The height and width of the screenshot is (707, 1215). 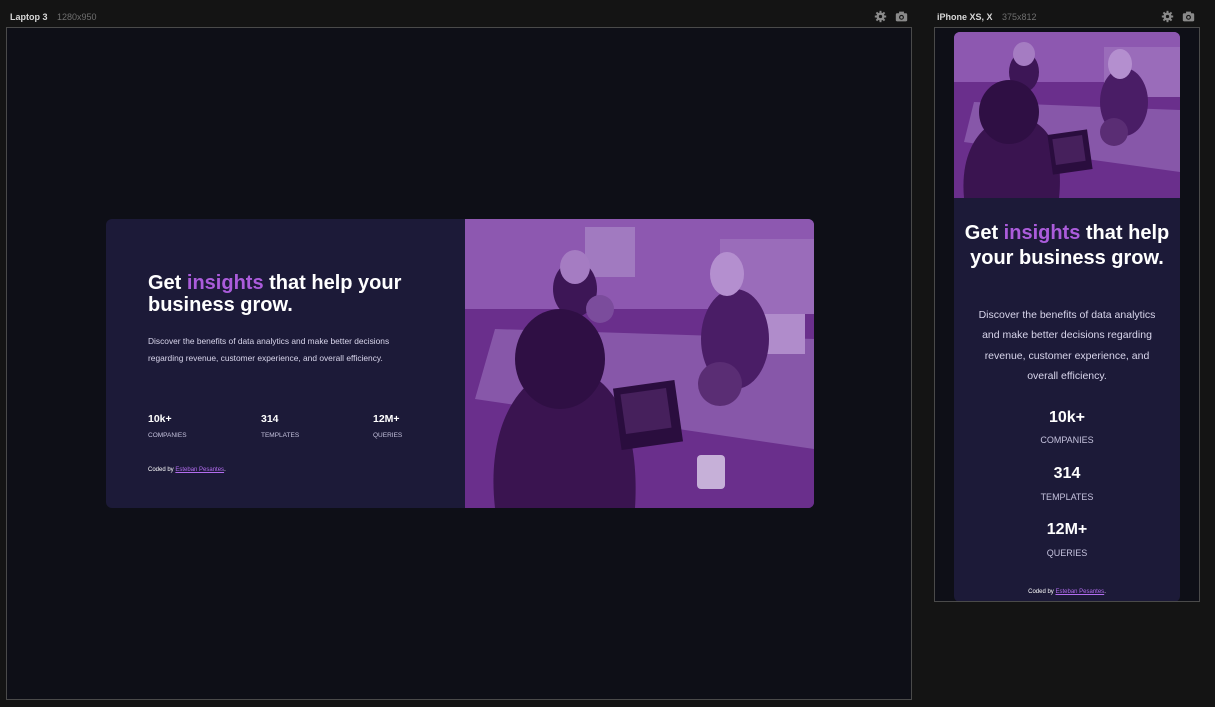 I want to click on laptop-device-size: 1280x950, so click(x=77, y=17).